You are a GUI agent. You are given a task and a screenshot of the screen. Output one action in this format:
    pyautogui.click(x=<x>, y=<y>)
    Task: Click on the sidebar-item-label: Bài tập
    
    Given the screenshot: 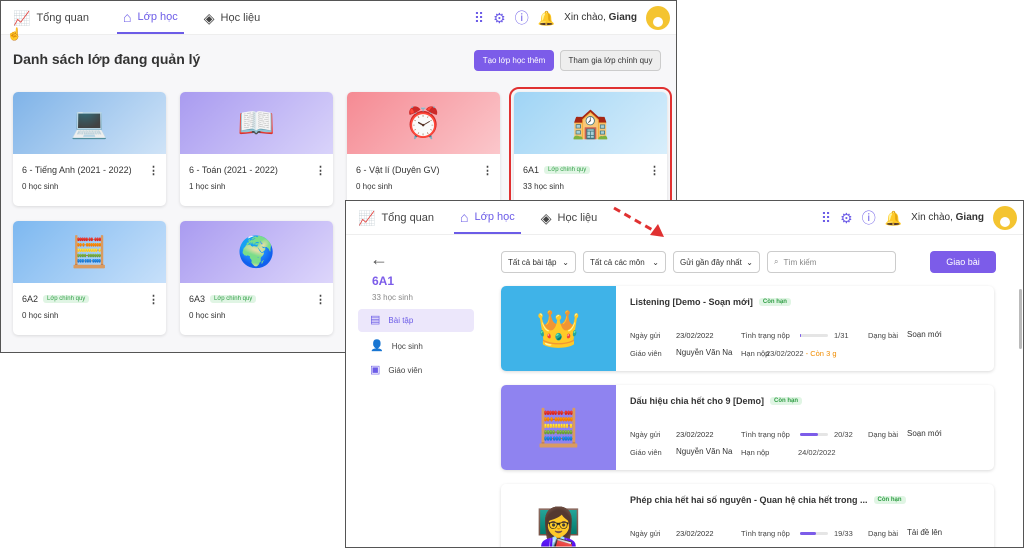 What is the action you would take?
    pyautogui.click(x=401, y=320)
    